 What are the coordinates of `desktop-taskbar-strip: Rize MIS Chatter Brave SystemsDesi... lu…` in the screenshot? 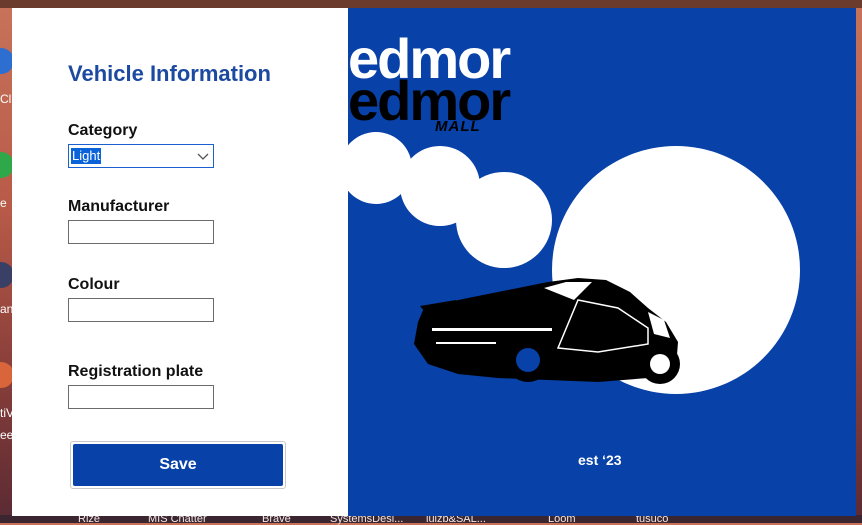 It's located at (431, 519).